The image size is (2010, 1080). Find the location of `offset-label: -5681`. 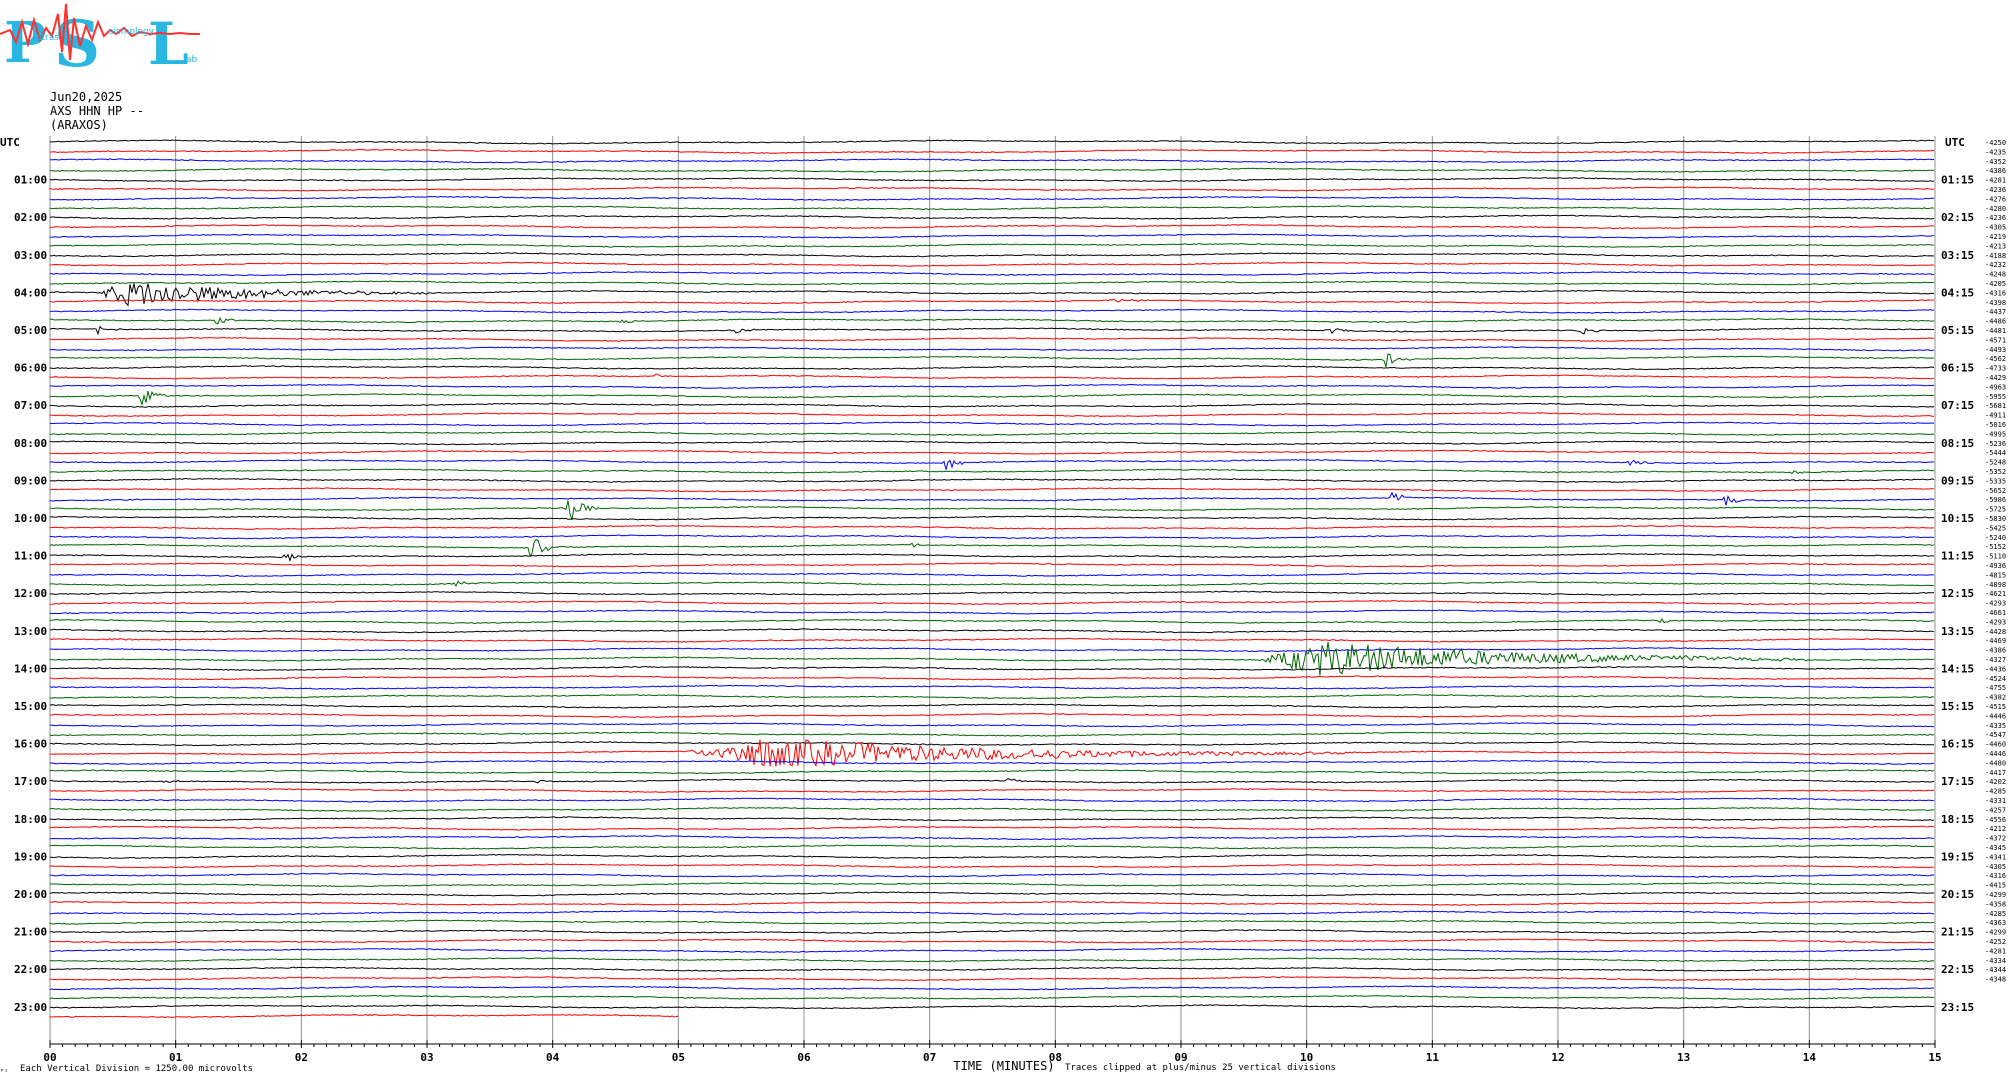

offset-label: -5681 is located at coordinates (1995, 406).